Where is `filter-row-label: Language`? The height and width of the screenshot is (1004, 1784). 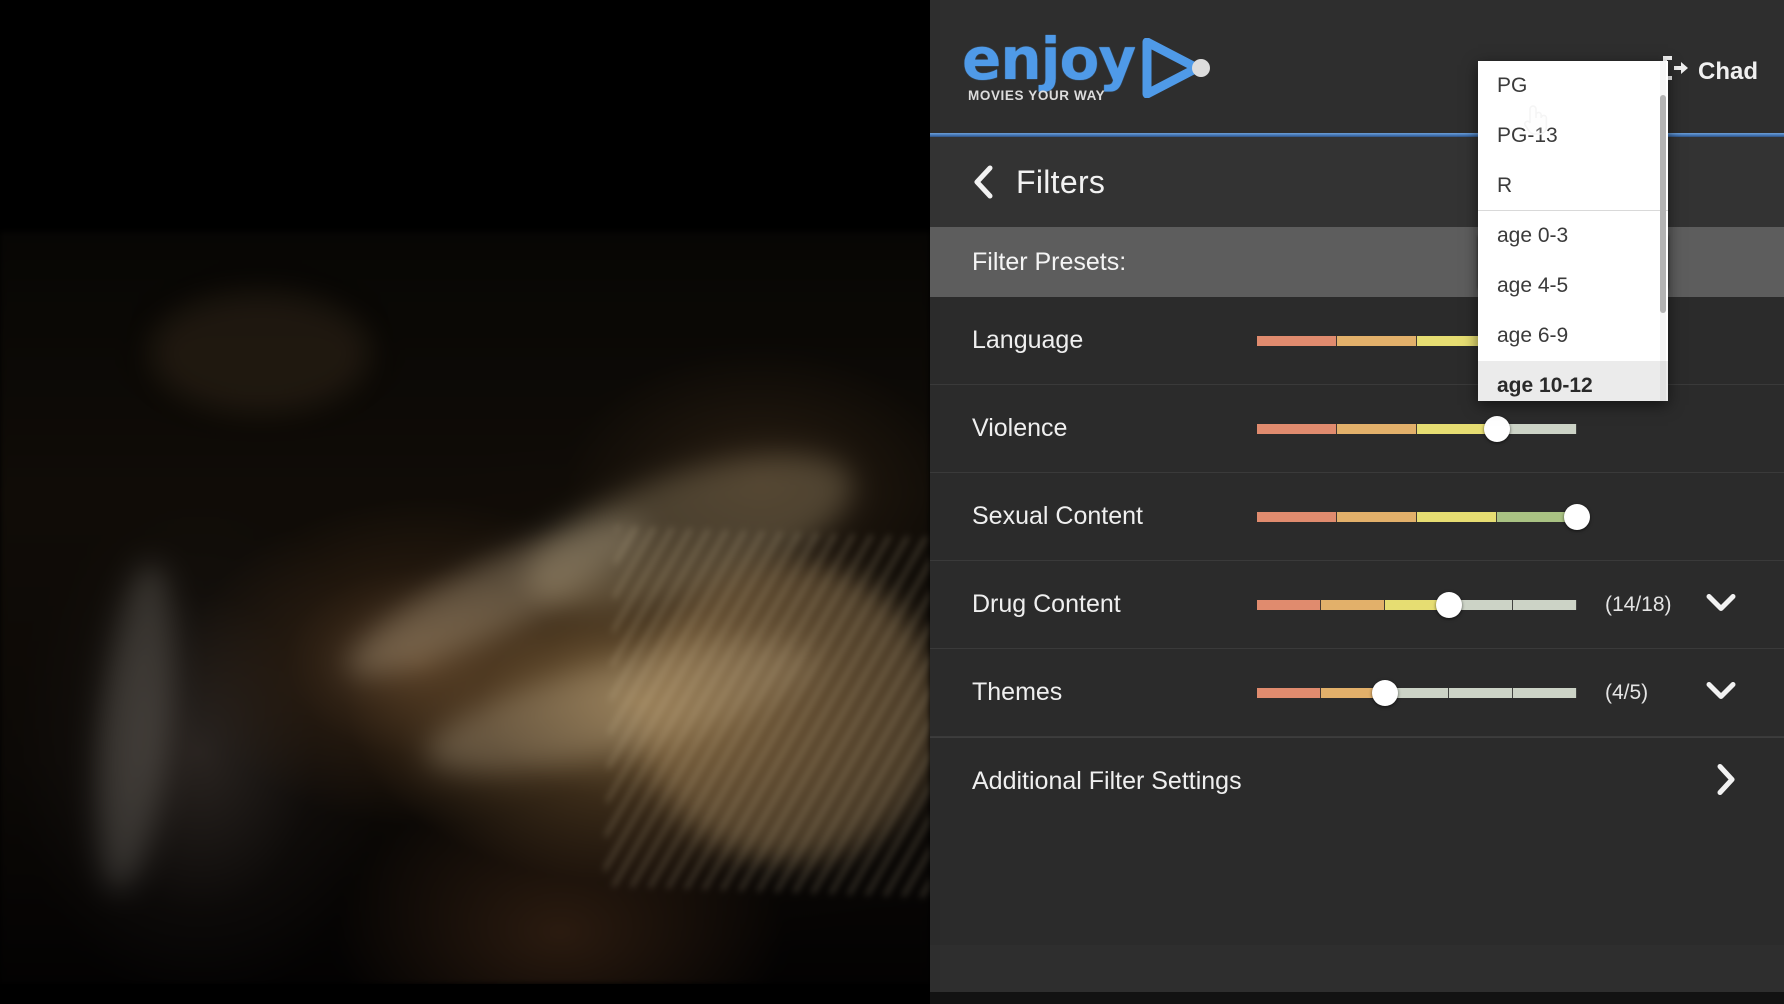 filter-row-label: Language is located at coordinates (1028, 340).